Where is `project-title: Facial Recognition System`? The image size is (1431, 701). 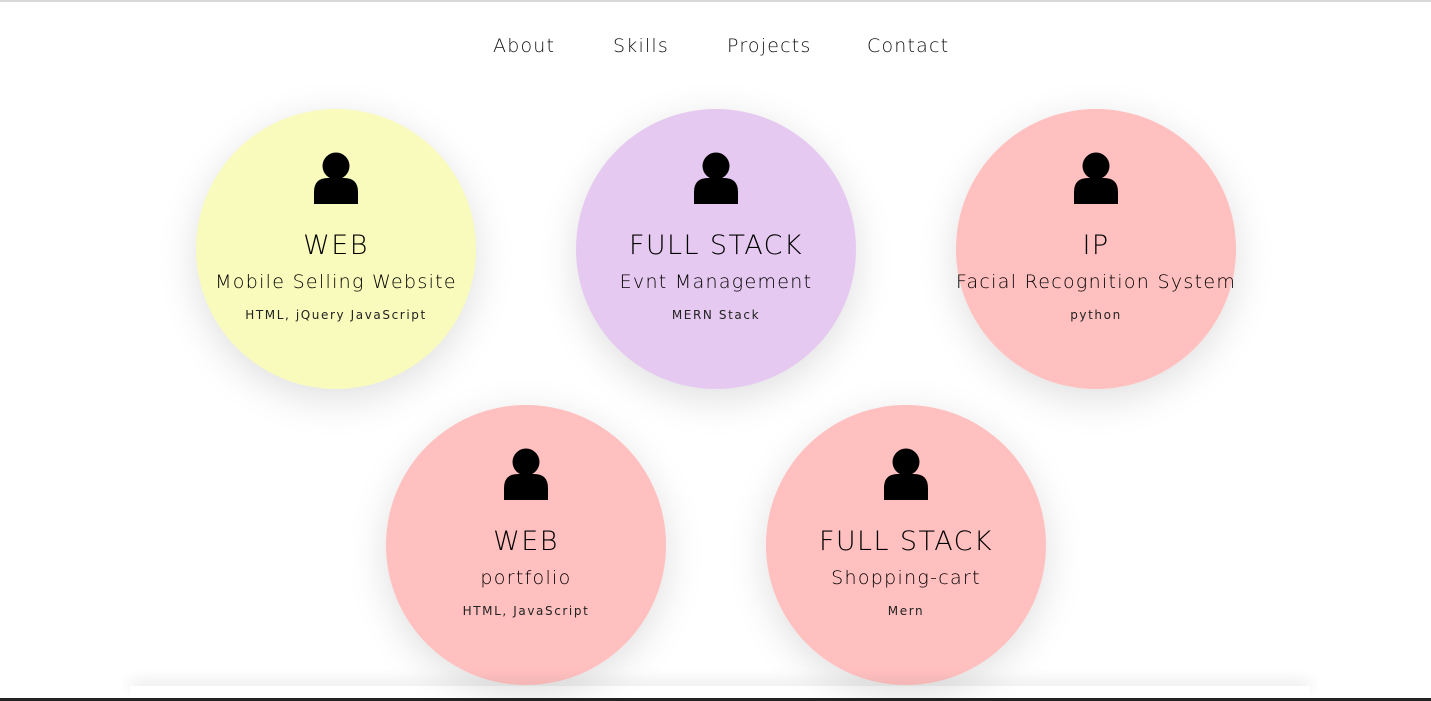
project-title: Facial Recognition System is located at coordinates (1096, 282).